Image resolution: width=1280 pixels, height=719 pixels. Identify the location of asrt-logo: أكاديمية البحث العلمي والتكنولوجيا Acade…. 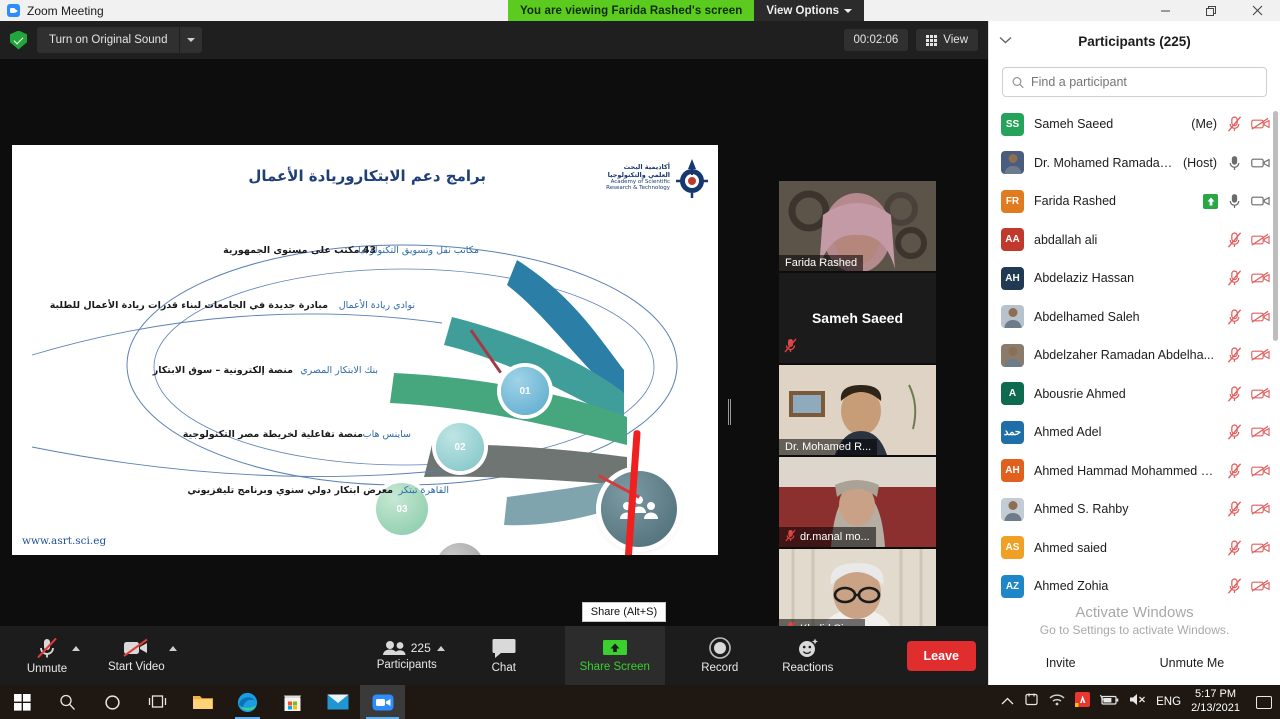
(658, 178).